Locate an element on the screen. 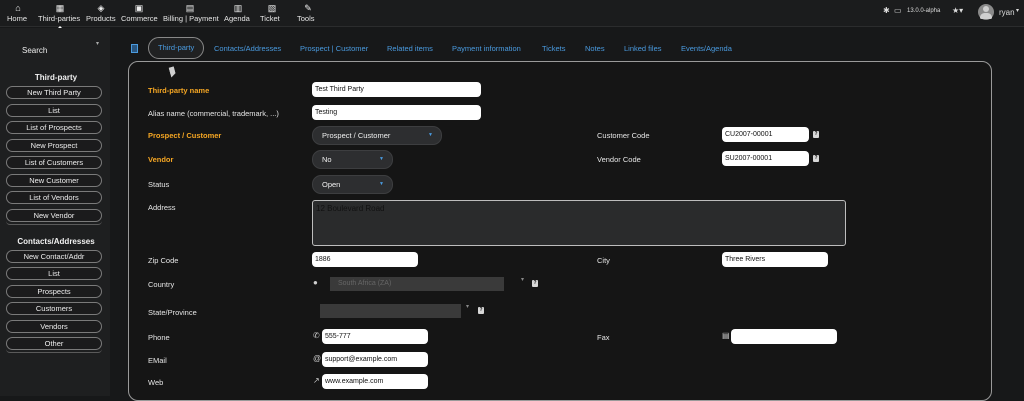 The width and height of the screenshot is (1024, 401). cube-icon: ◈ is located at coordinates (101, 8).